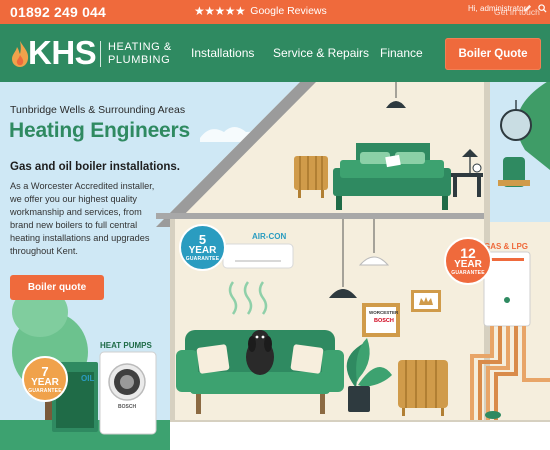 Image resolution: width=550 pixels, height=450 pixels. I want to click on google-reviews-link: ★★★★★ Google Reviews, so click(260, 11).